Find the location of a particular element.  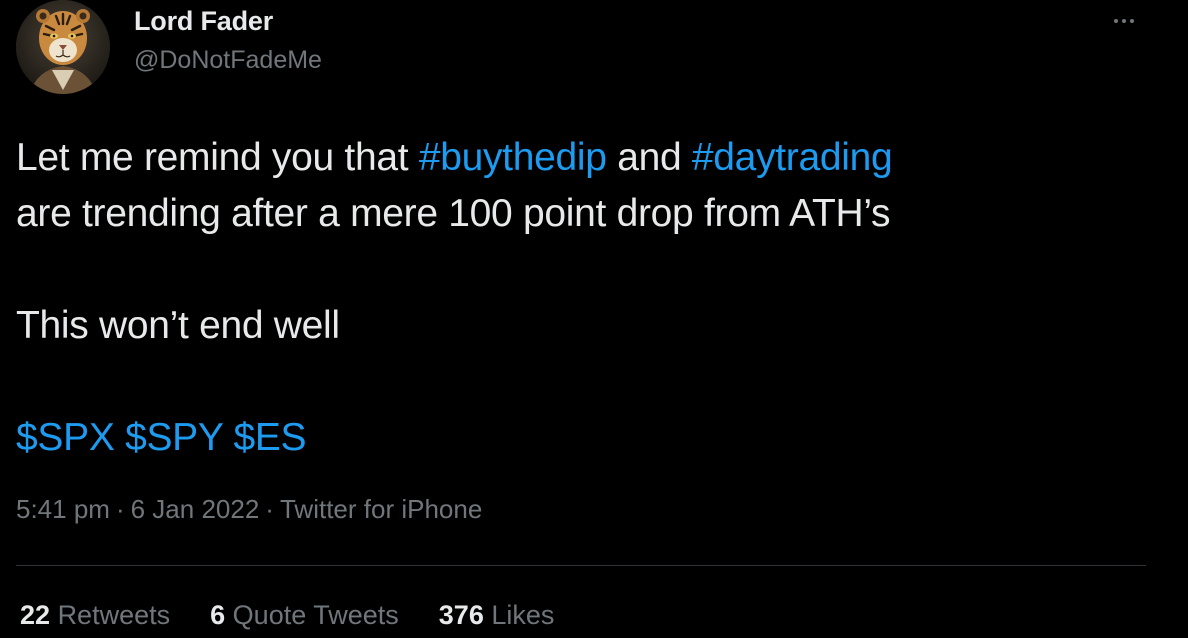

tweet-meta: 5:41 pm · 6 Jan 2022 · Twitter for iPhone is located at coordinates (249, 509).